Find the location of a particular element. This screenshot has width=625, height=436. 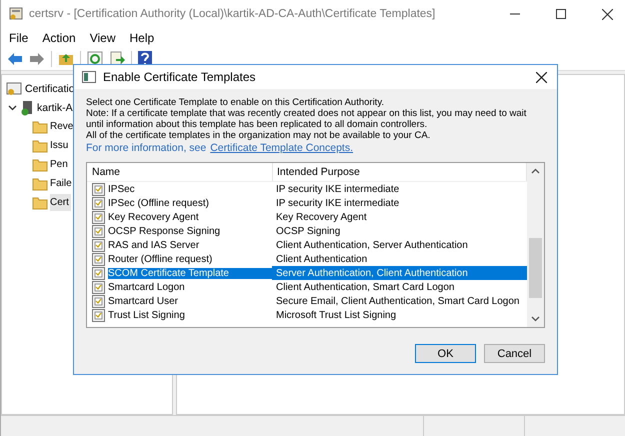

intended-purpose: Client Authentication, Server Authentication is located at coordinates (372, 245).